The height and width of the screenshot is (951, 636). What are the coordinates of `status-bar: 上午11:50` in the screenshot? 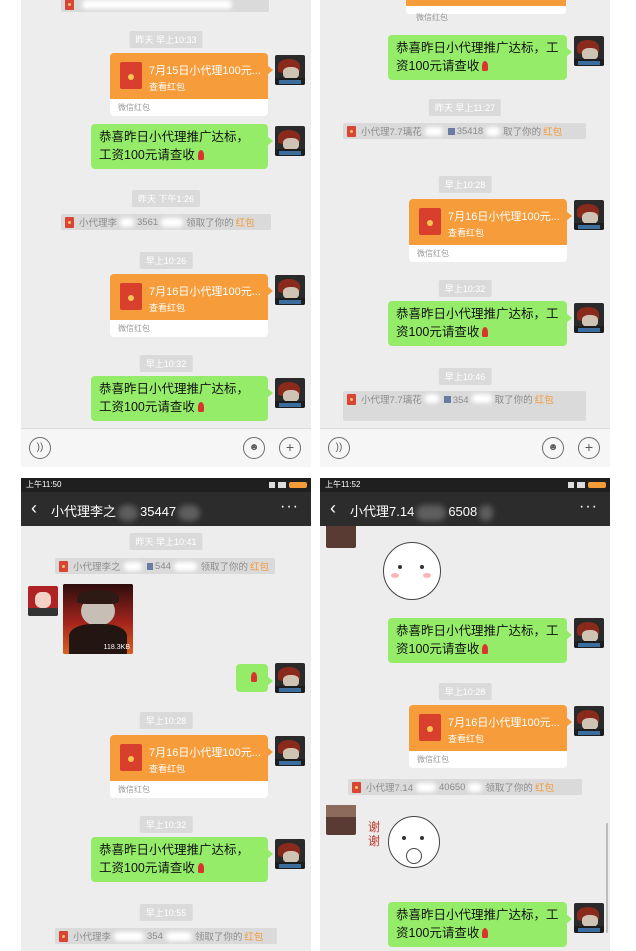 It's located at (166, 485).